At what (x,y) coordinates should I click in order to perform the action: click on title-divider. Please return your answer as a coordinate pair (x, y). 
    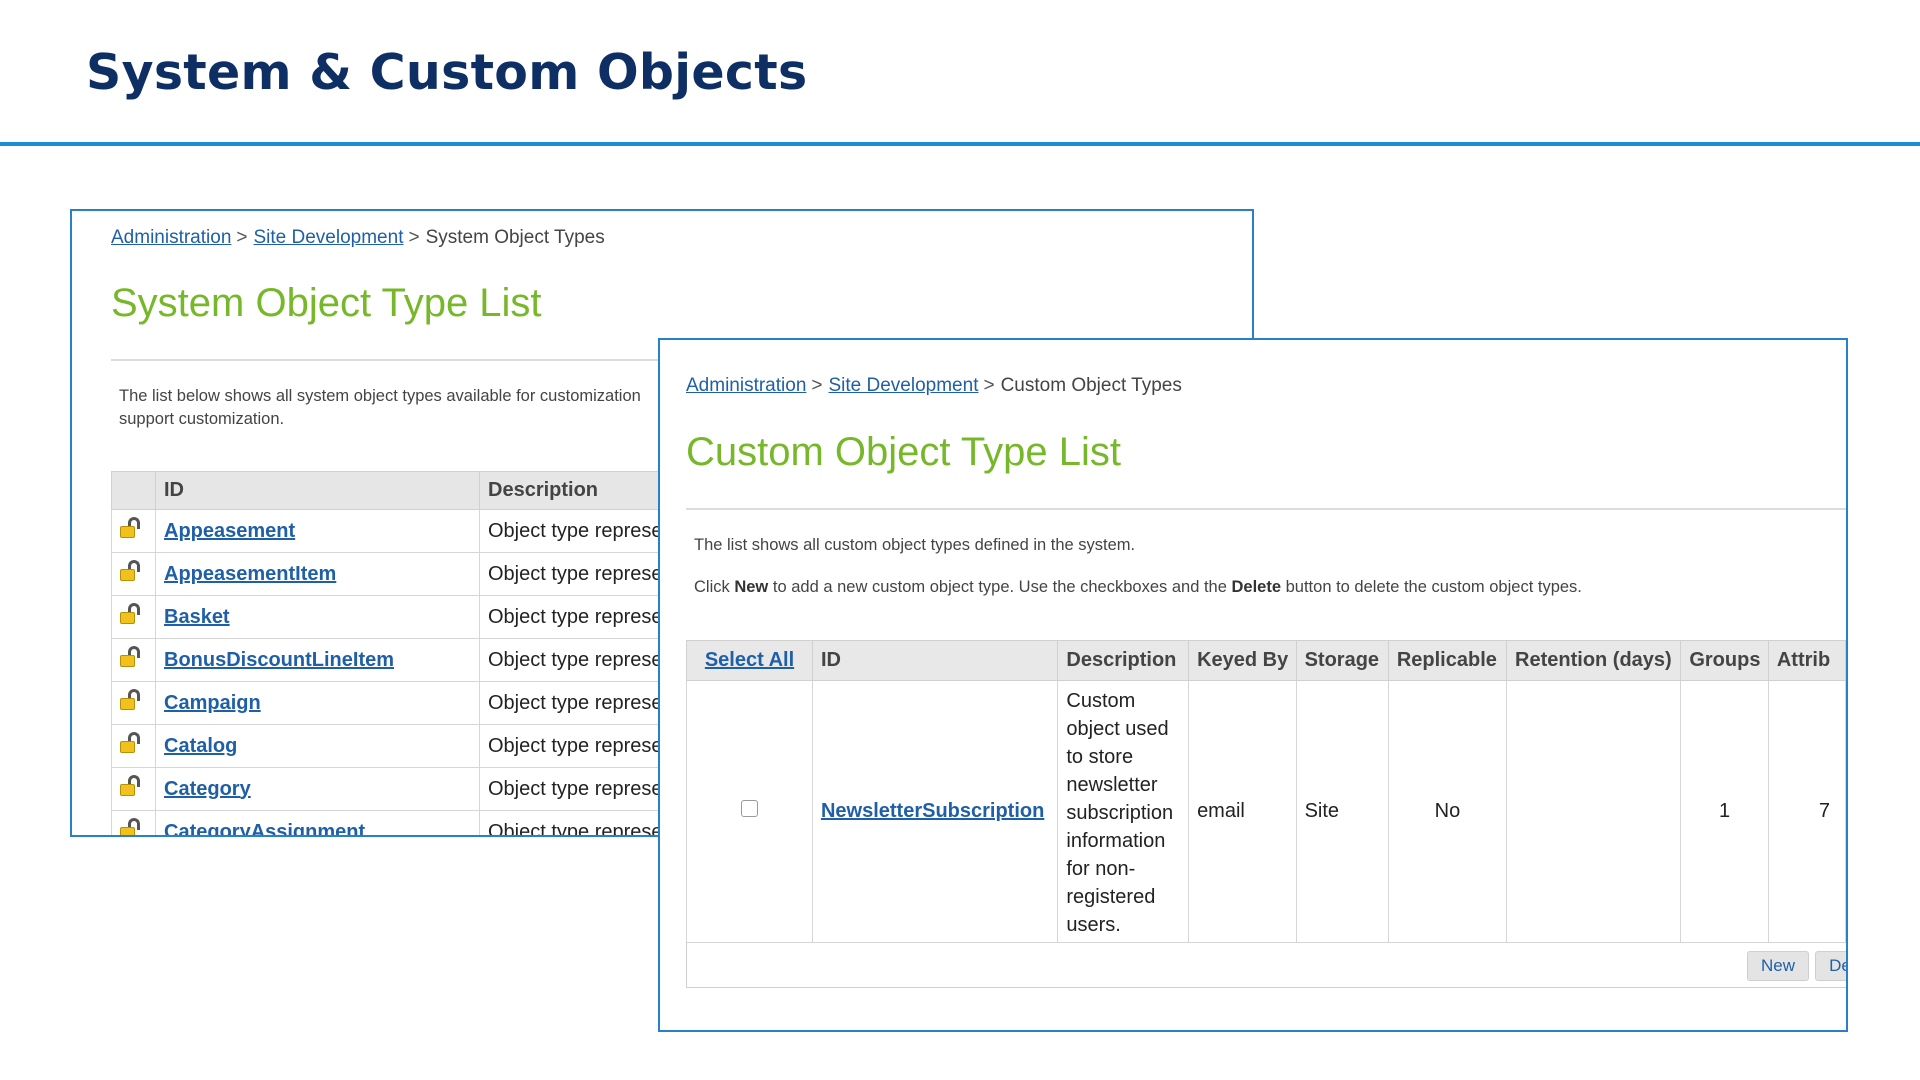
    Looking at the image, I should click on (960, 144).